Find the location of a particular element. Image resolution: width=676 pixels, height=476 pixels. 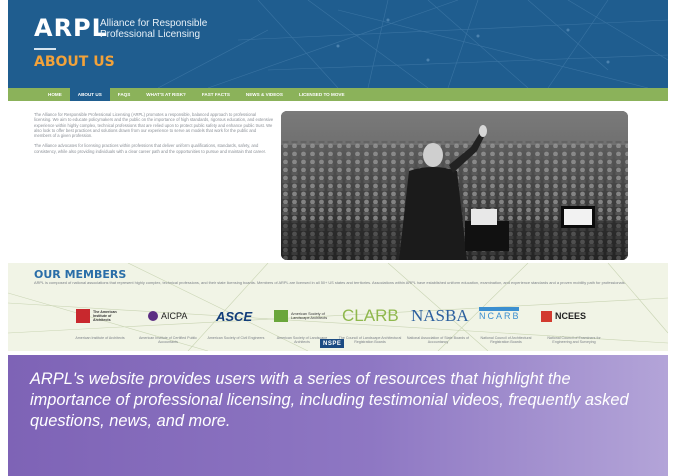

ncees-icon is located at coordinates (546, 316).